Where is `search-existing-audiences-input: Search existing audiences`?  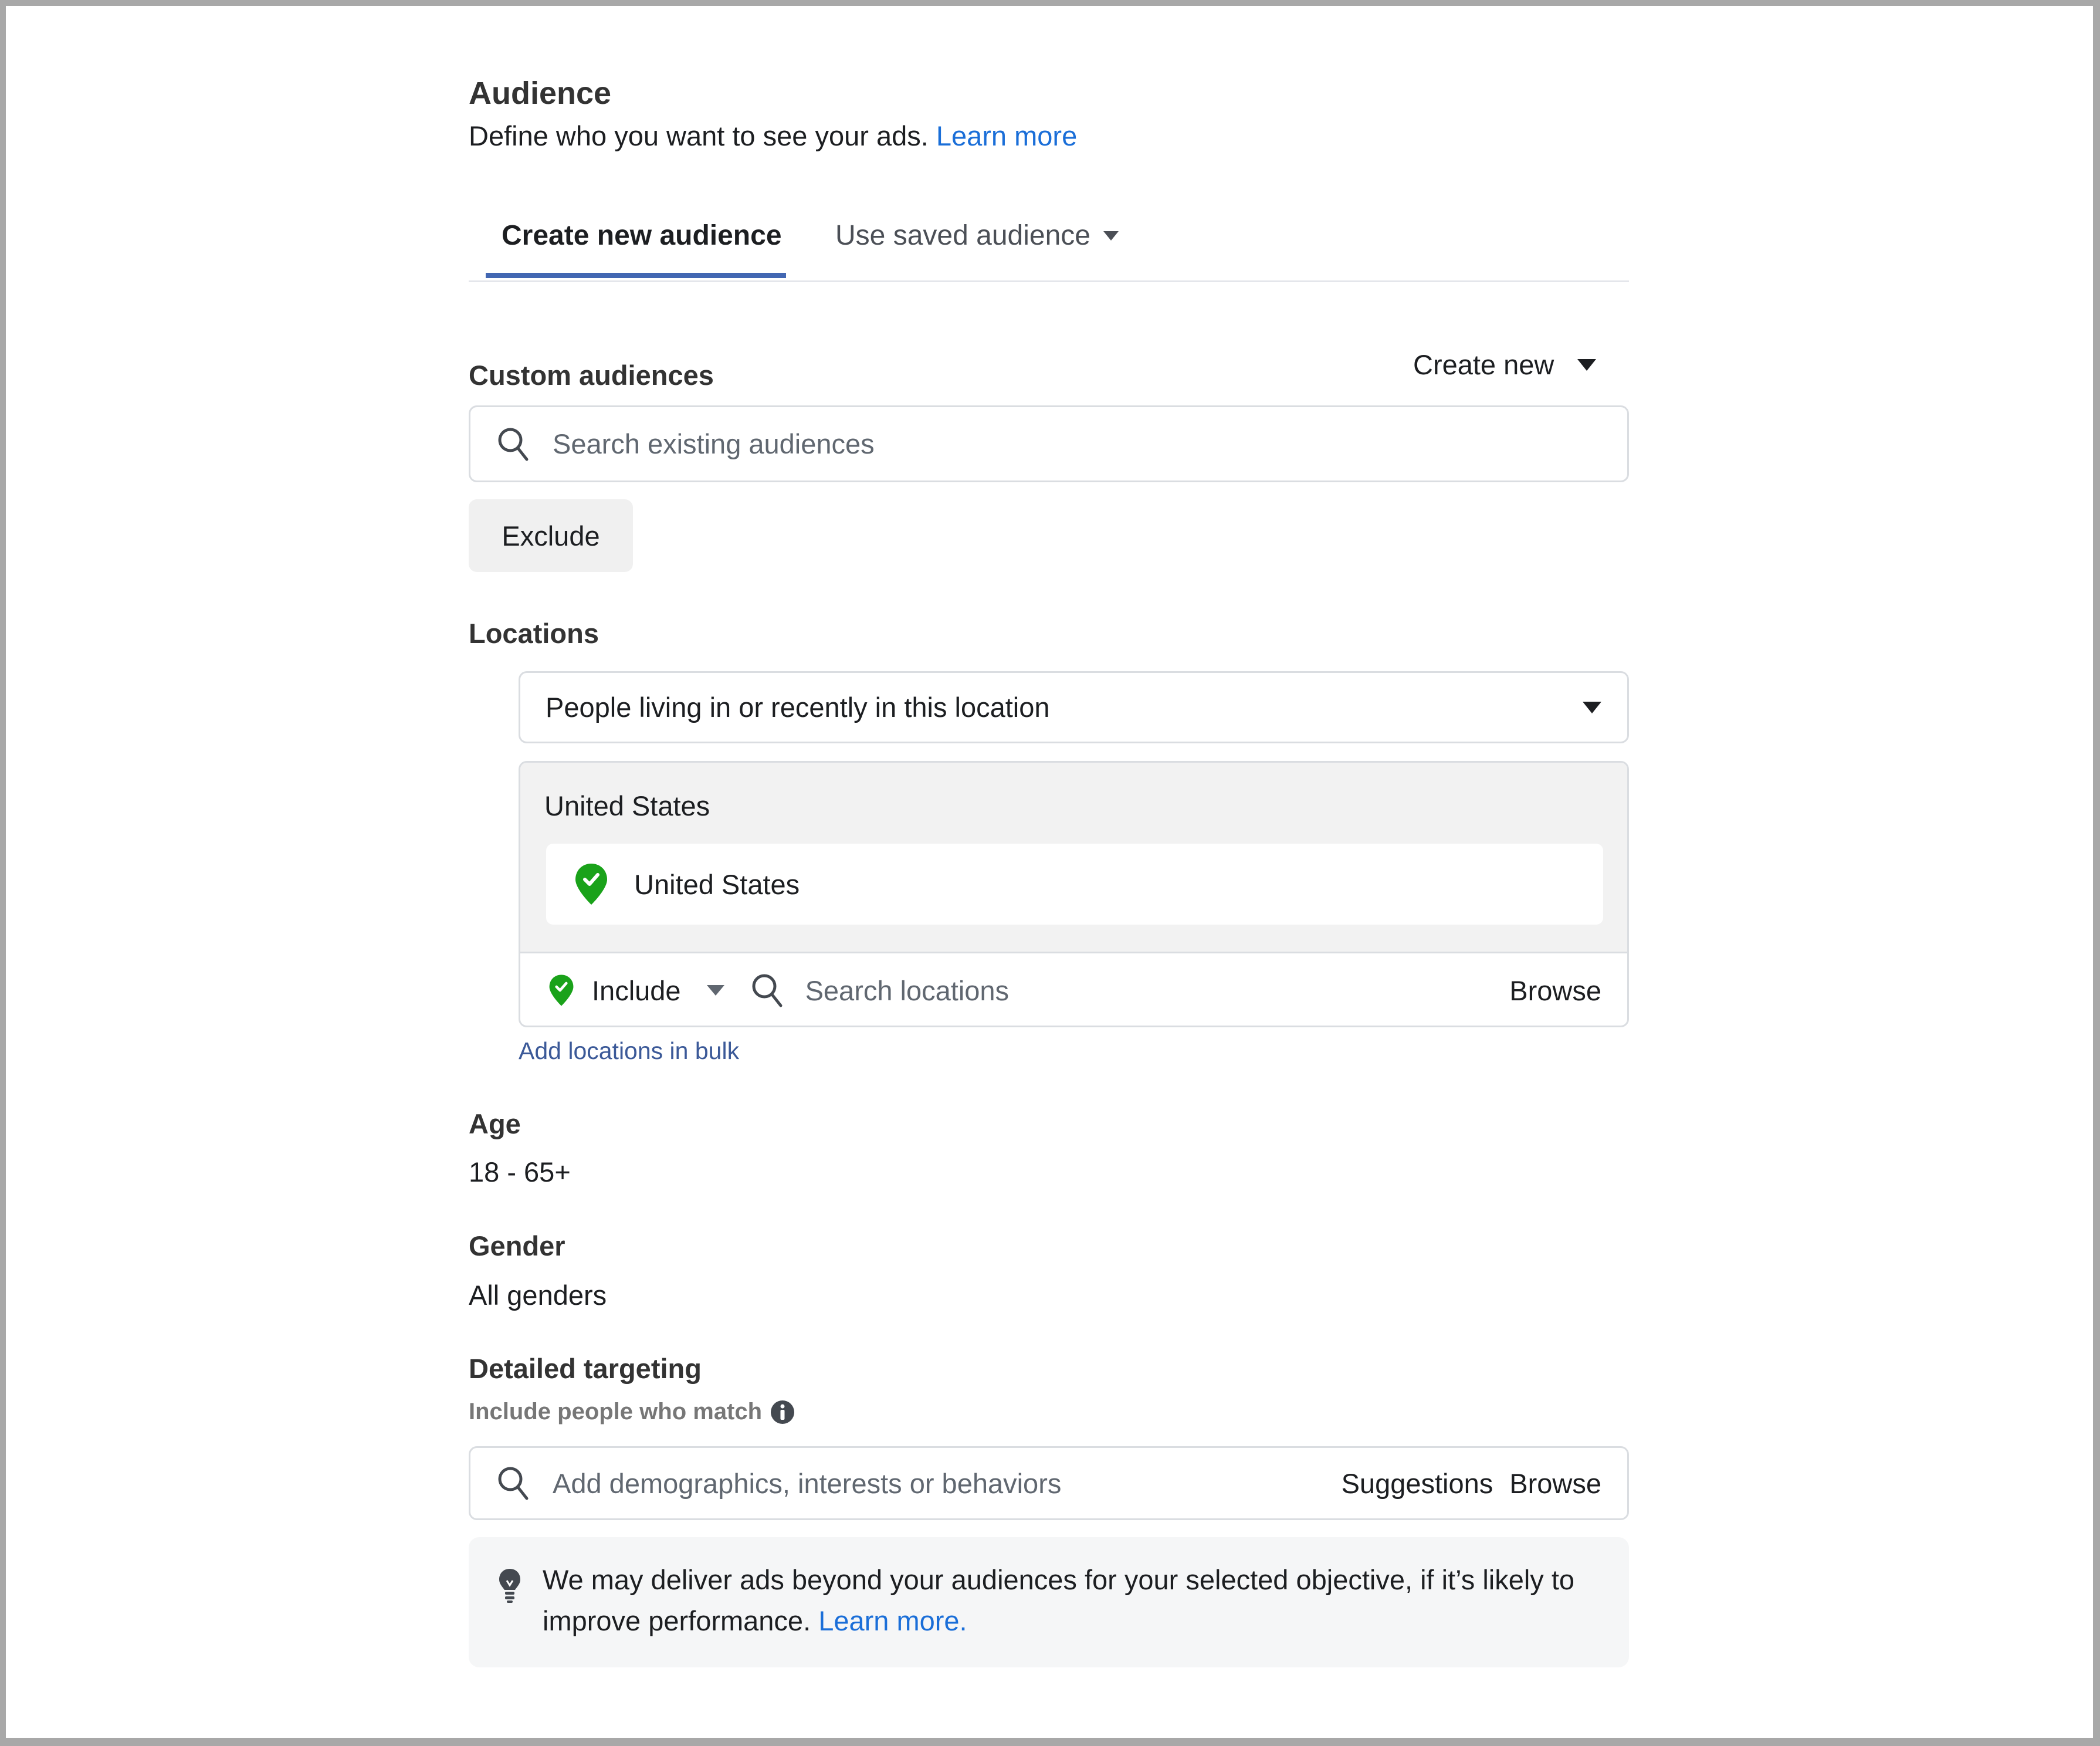 search-existing-audiences-input: Search existing audiences is located at coordinates (1049, 443).